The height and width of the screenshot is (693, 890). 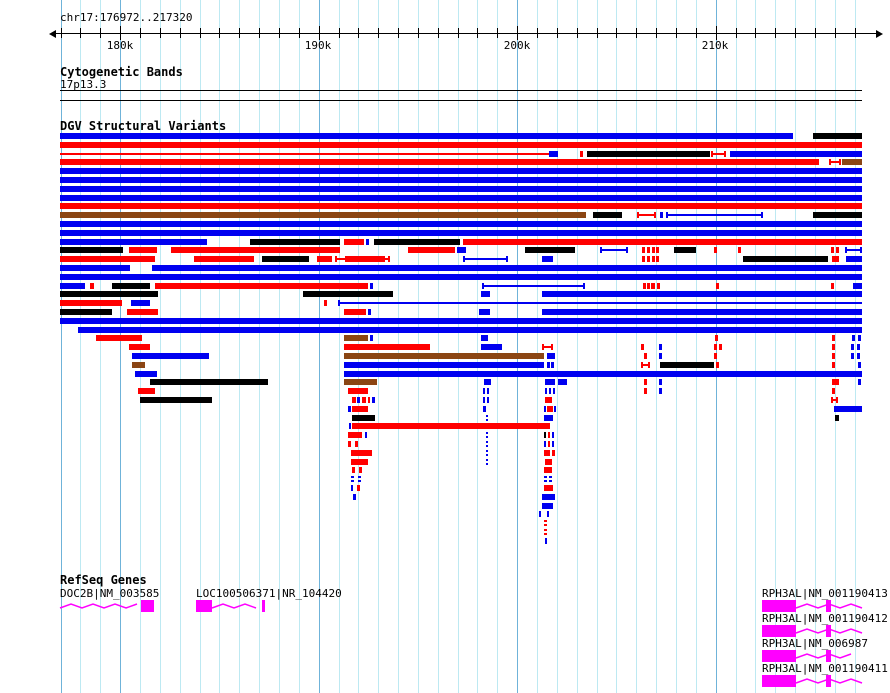 I want to click on gene-label: DOC2B|NM_003585, so click(x=109, y=594).